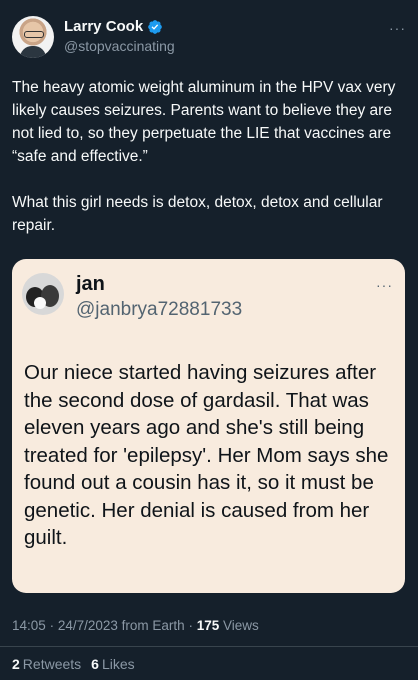 This screenshot has width=418, height=680. I want to click on tweet-meta: 14:05 · 24/7/2023 from Earth · 175 Views, so click(135, 625).